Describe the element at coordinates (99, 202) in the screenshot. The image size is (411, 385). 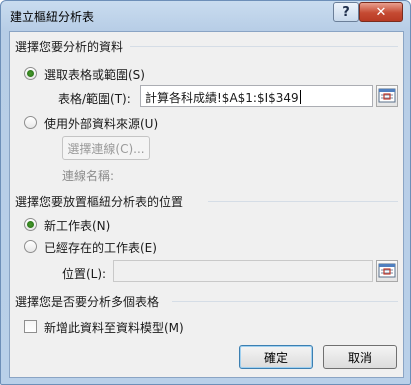
I see `placement-section-label: 選擇您要放置樞紐分析表的位置` at that location.